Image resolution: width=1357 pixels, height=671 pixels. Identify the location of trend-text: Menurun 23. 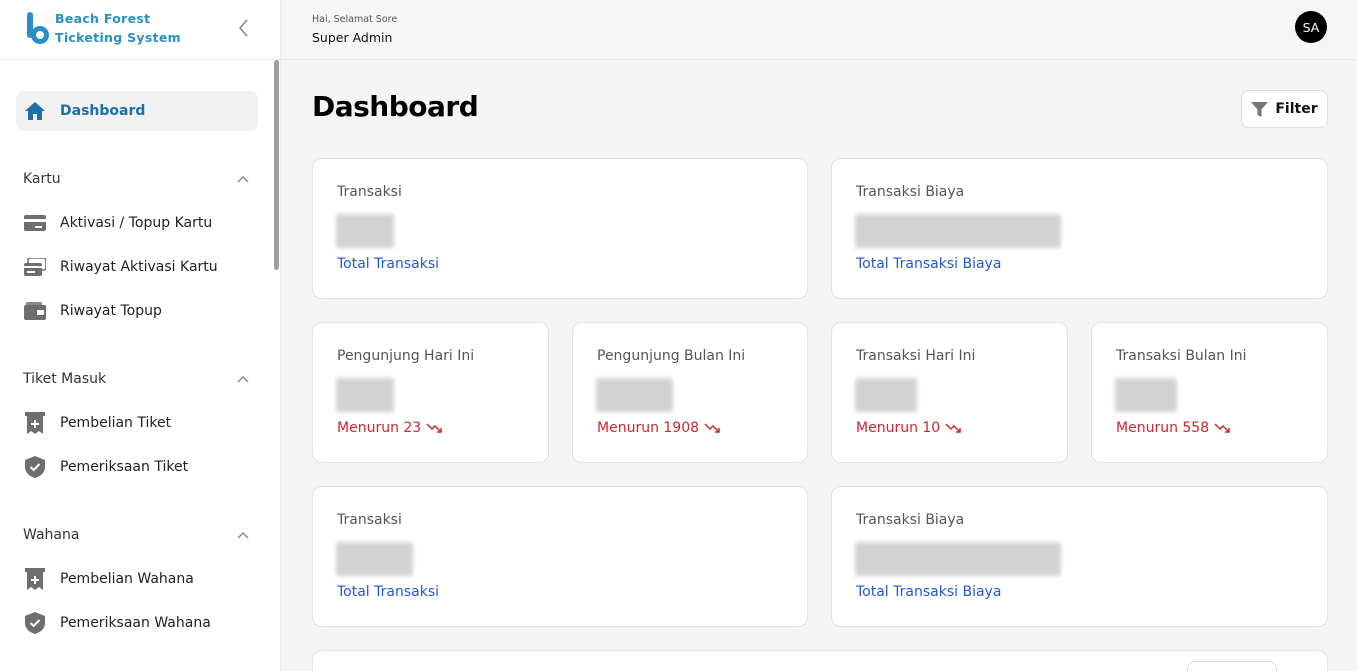
(390, 428).